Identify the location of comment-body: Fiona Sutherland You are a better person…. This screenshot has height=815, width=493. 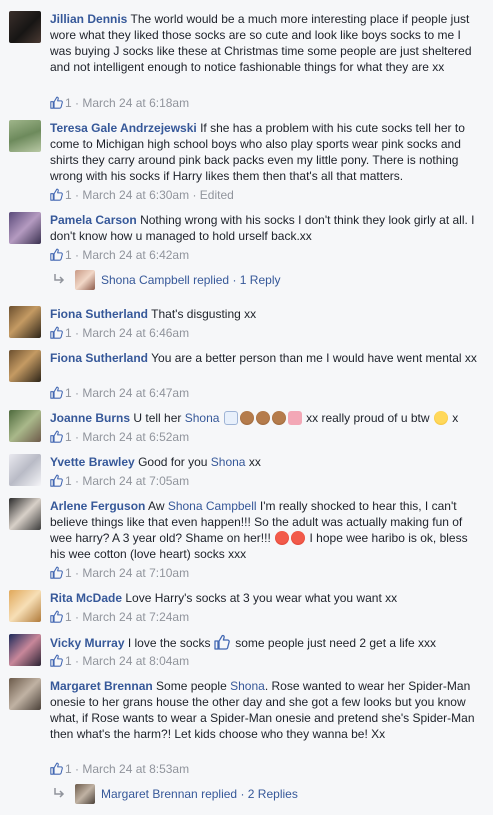
(264, 358).